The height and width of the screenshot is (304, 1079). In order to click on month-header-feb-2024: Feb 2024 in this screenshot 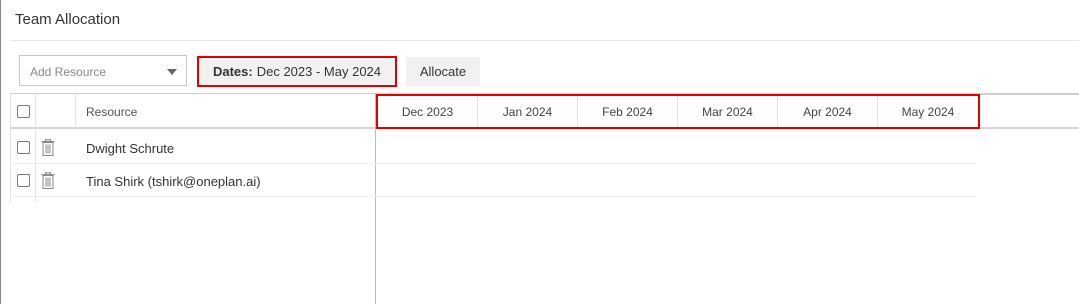, I will do `click(628, 111)`.